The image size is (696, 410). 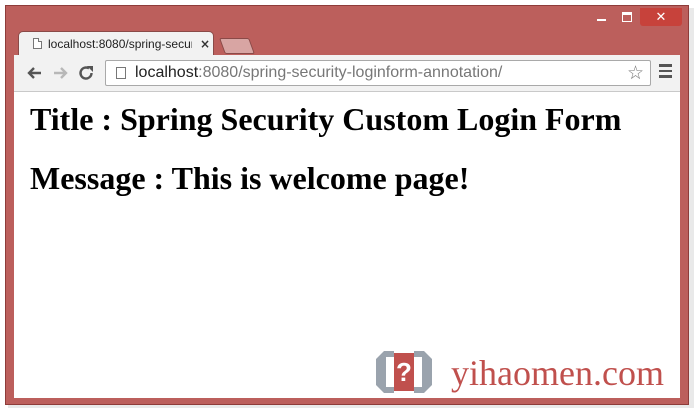 What do you see at coordinates (601, 17) in the screenshot?
I see `minimize-button` at bounding box center [601, 17].